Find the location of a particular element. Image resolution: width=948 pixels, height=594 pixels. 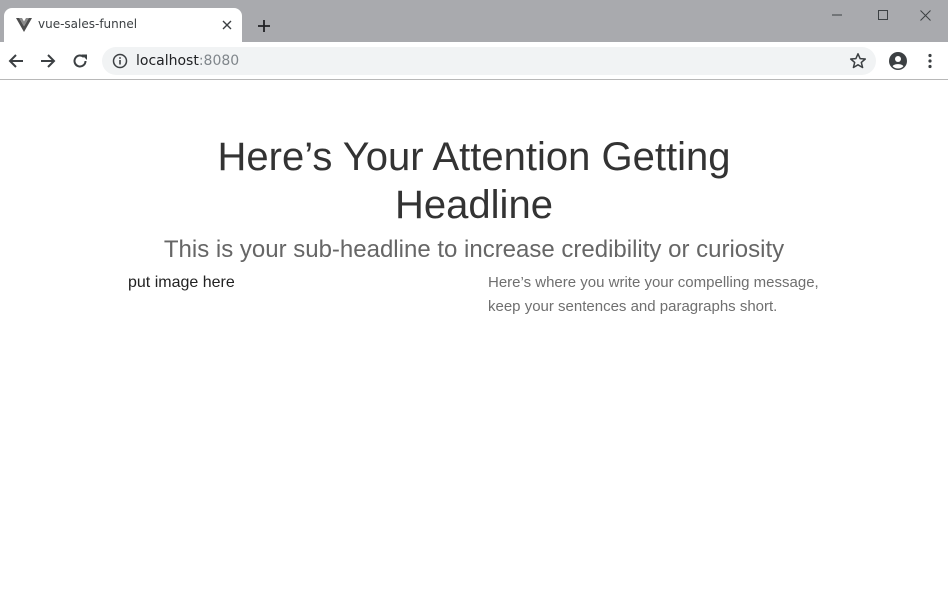

vue-logo-icon is located at coordinates (24, 25).